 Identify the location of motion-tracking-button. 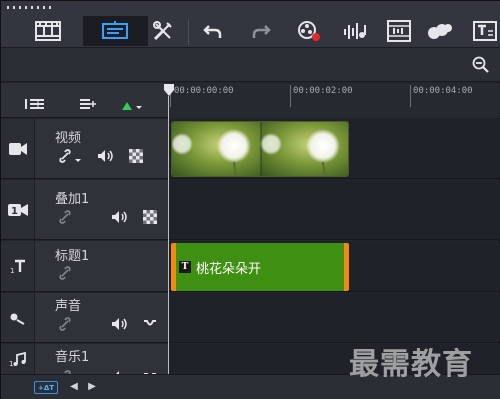
(440, 31).